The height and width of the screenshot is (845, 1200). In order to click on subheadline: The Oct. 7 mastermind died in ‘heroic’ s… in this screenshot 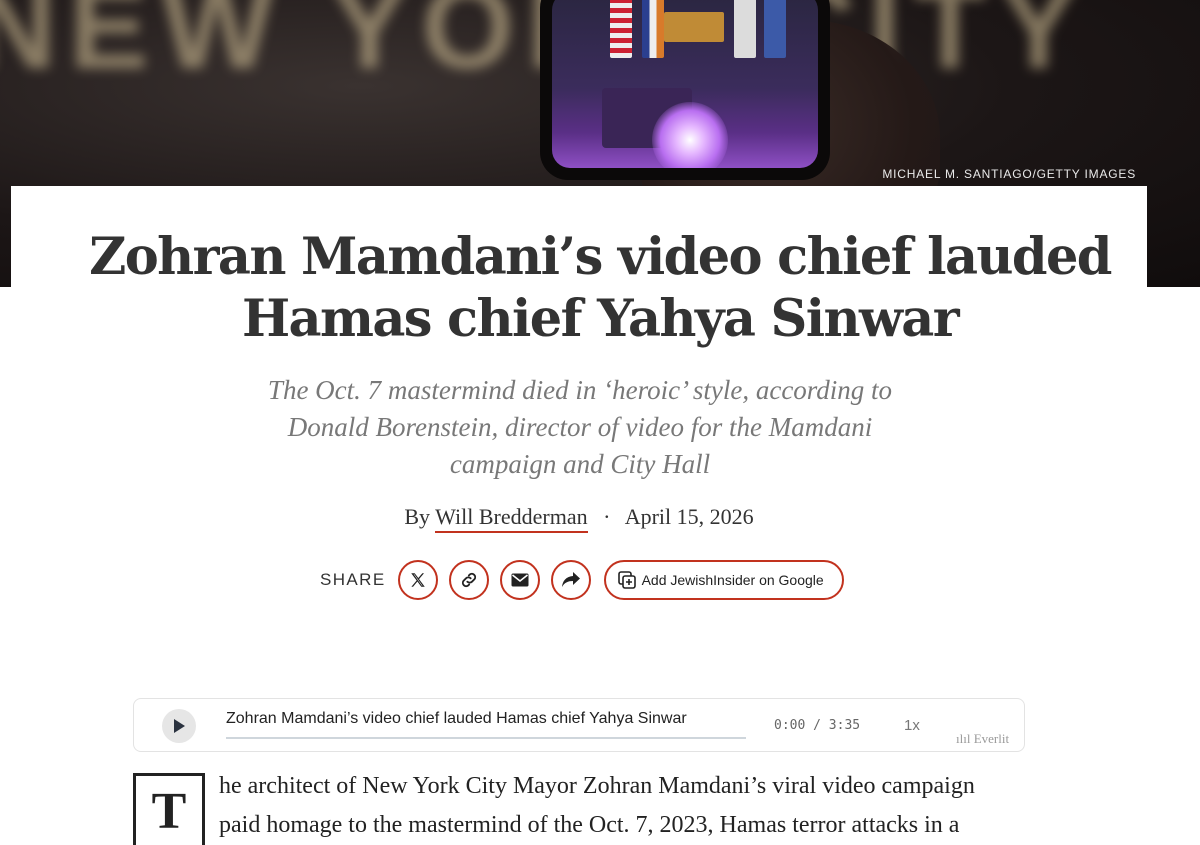, I will do `click(580, 427)`.